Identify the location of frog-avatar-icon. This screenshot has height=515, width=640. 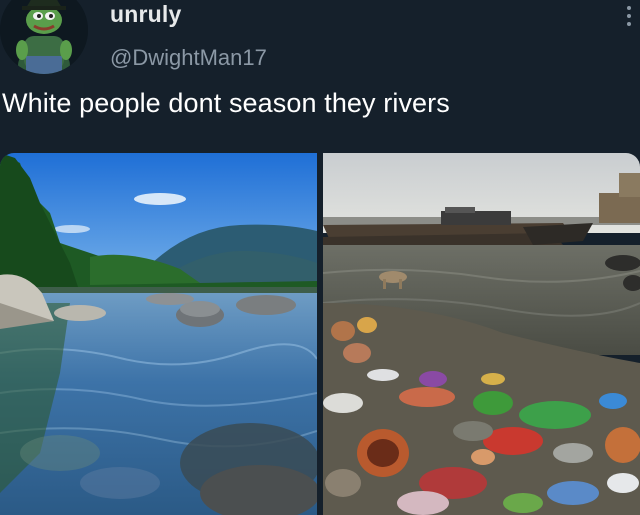
(44, 37).